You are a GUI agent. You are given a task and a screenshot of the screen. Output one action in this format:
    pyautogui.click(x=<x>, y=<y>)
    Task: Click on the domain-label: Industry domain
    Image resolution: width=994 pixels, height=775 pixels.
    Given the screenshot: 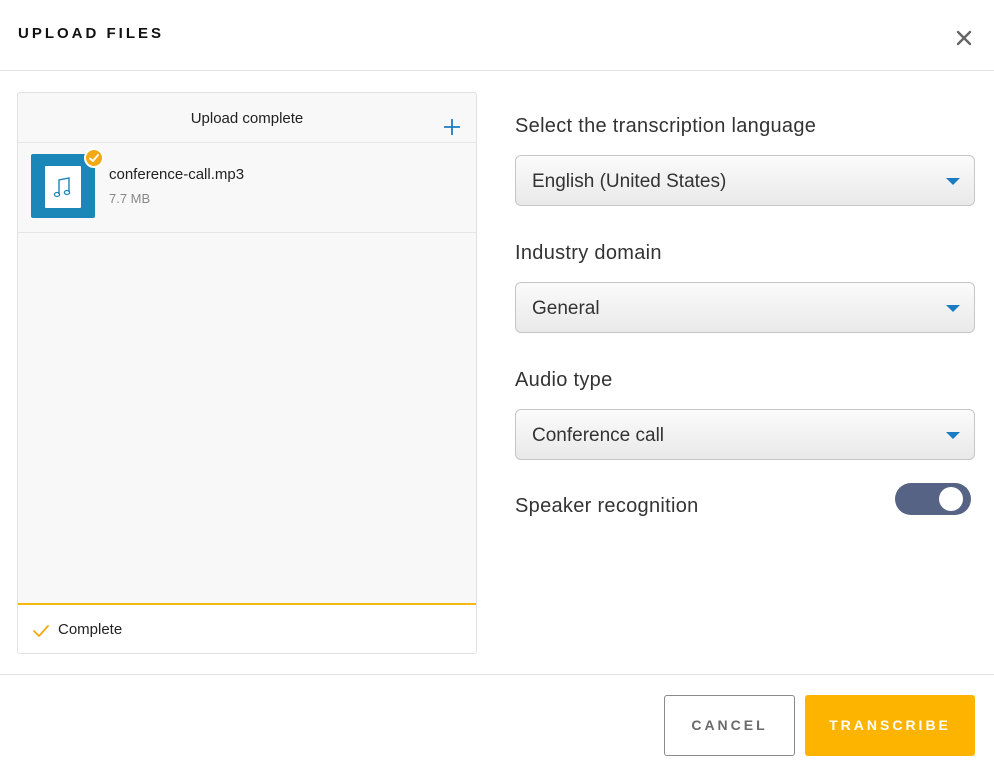 What is the action you would take?
    pyautogui.click(x=588, y=253)
    